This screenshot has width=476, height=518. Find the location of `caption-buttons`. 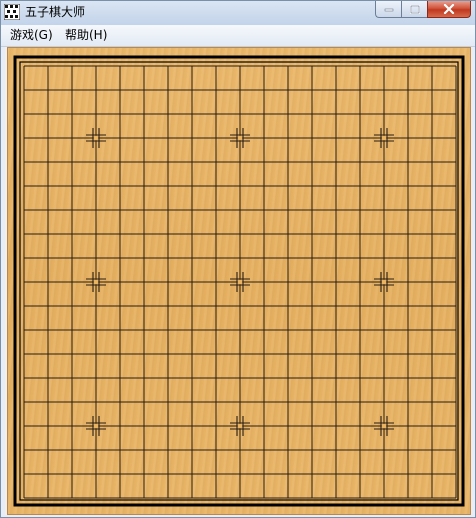

caption-buttons is located at coordinates (423, 10).